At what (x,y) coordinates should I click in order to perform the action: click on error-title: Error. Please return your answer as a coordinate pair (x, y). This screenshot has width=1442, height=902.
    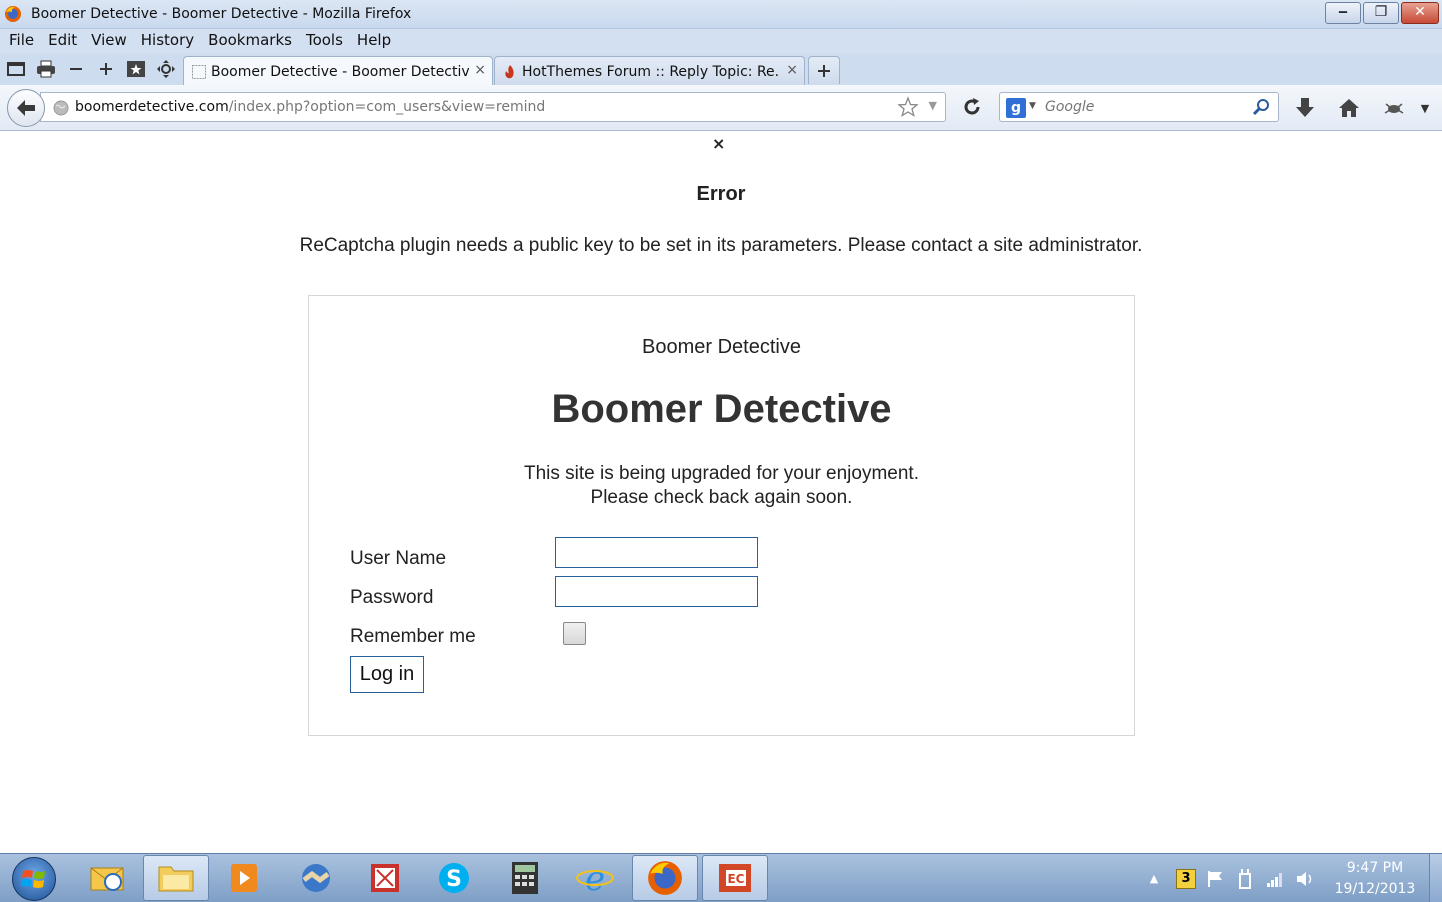
    Looking at the image, I should click on (721, 194).